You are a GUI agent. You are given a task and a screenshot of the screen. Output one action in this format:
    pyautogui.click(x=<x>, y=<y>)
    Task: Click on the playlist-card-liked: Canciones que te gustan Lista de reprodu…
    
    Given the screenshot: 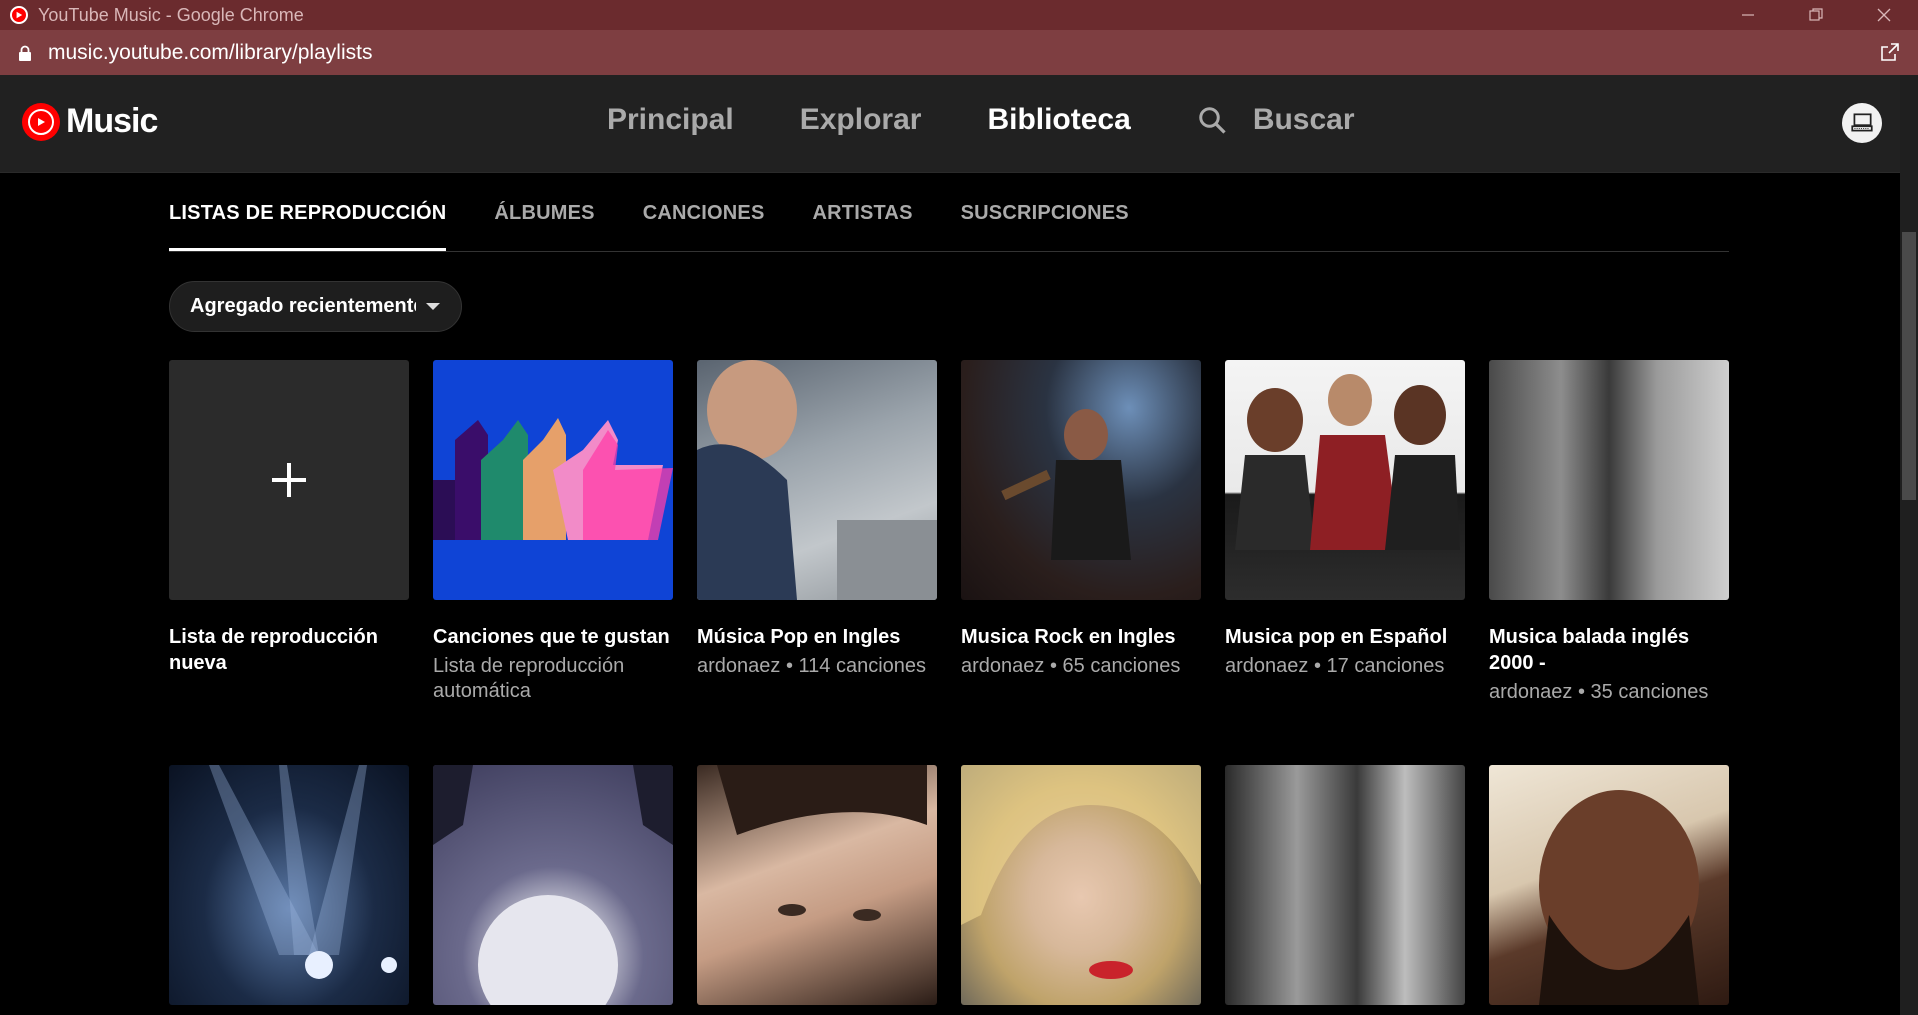 What is the action you would take?
    pyautogui.click(x=553, y=532)
    